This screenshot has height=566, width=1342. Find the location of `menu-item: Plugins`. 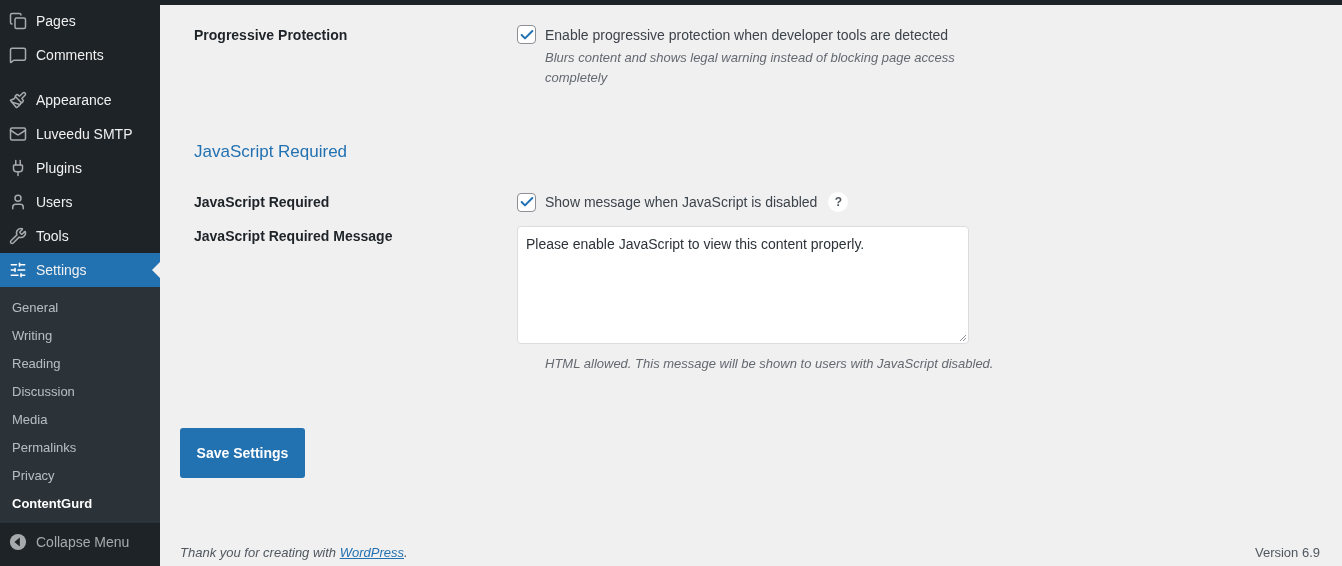

menu-item: Plugins is located at coordinates (80, 168).